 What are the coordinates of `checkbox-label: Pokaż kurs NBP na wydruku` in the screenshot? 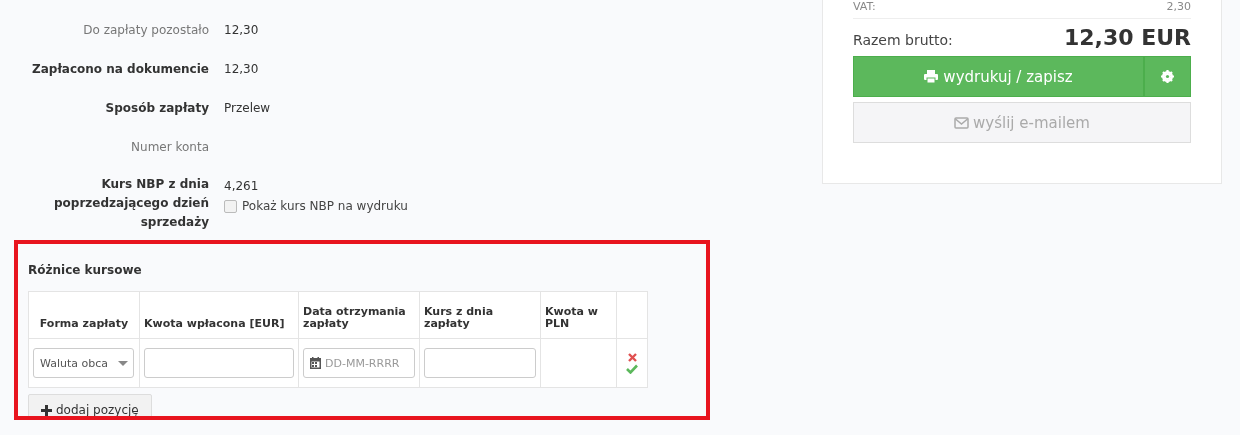 It's located at (325, 206).